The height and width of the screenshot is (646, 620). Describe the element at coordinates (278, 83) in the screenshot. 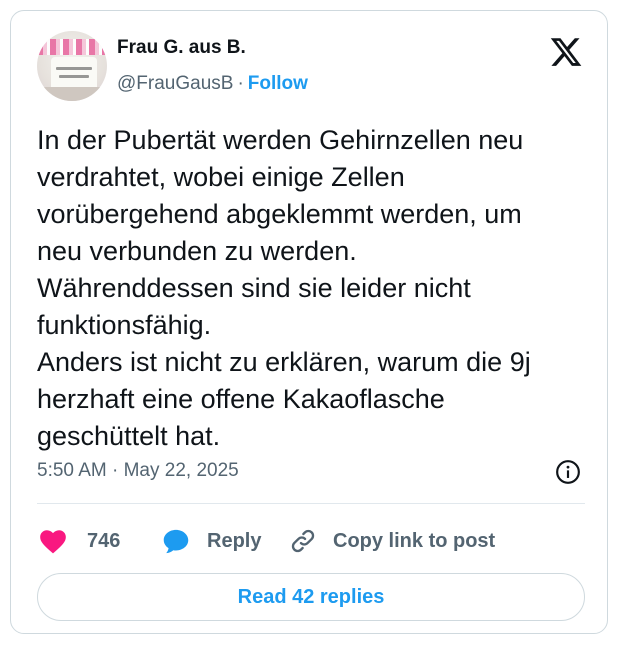

I see `follow-link: Follow` at that location.